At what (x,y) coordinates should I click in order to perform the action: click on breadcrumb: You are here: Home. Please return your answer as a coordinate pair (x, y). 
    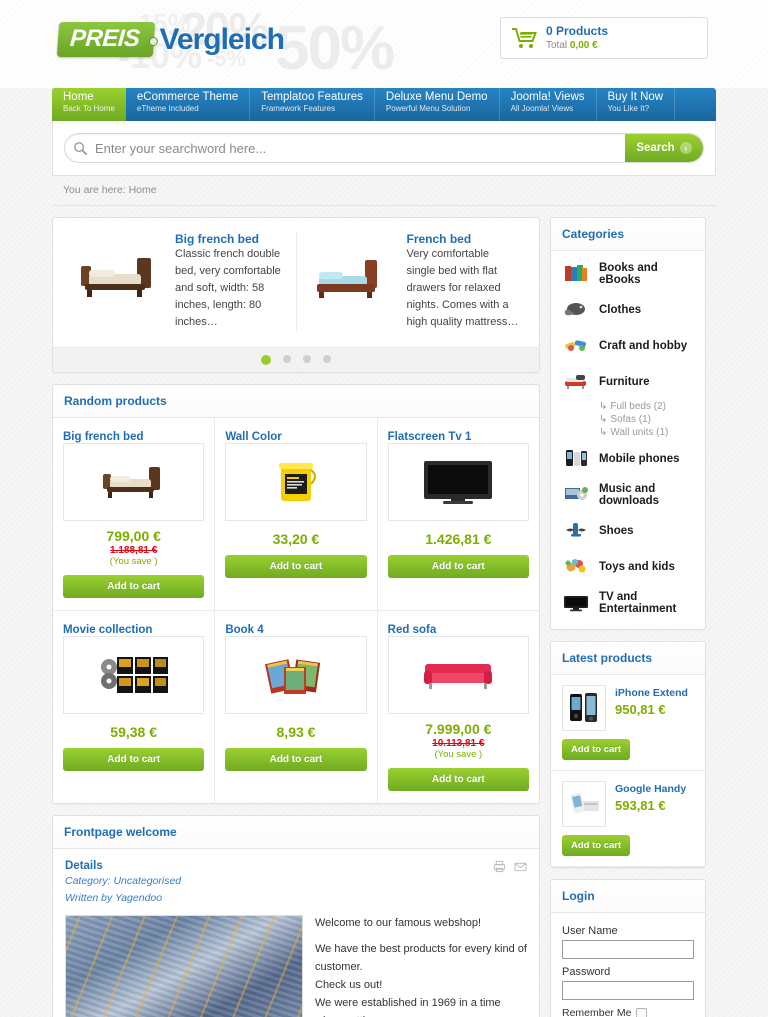
    Looking at the image, I should click on (384, 191).